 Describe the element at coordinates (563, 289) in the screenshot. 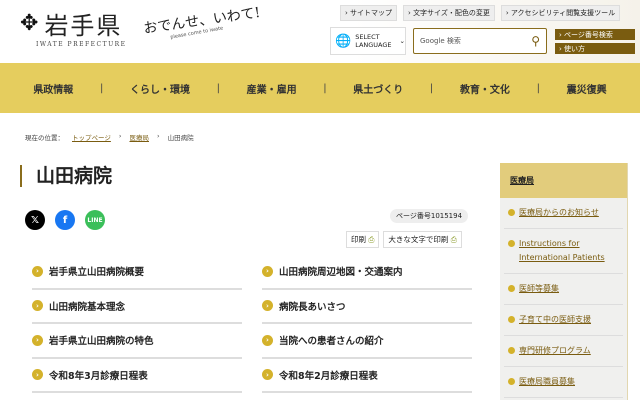

I see `sidebar-item: 医師等募集` at that location.